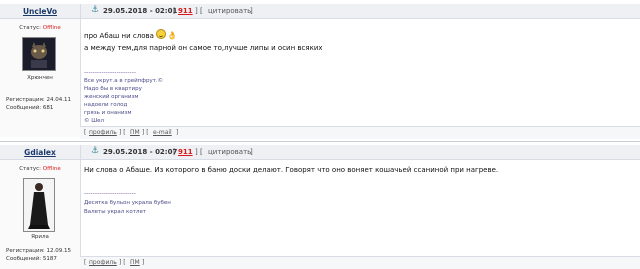 The height and width of the screenshot is (269, 640). I want to click on signature-line: женский организм, so click(111, 97).